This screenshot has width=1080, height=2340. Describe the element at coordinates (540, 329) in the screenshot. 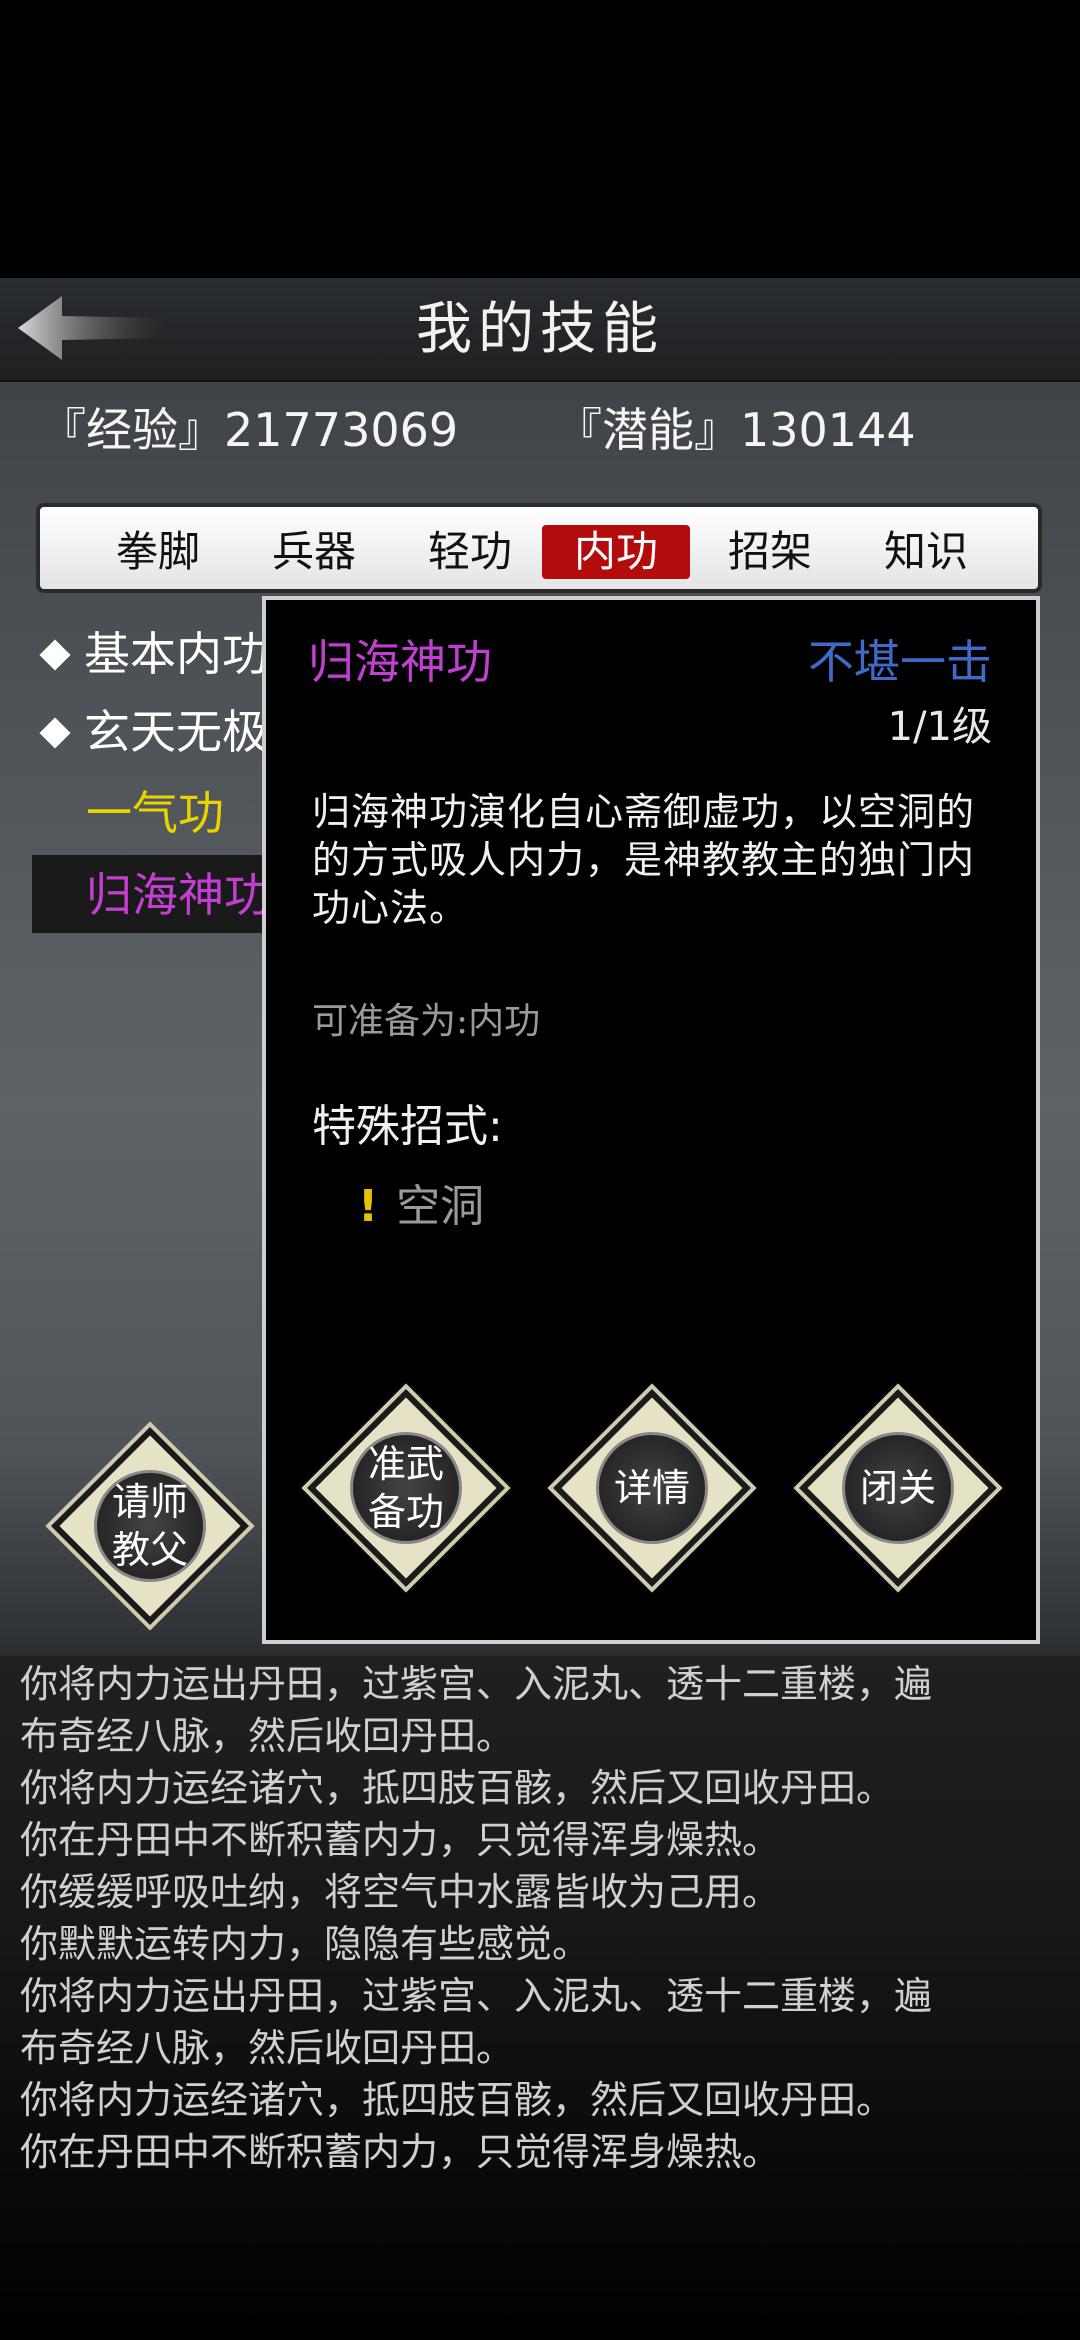

I see `page-title: 我的技能` at that location.